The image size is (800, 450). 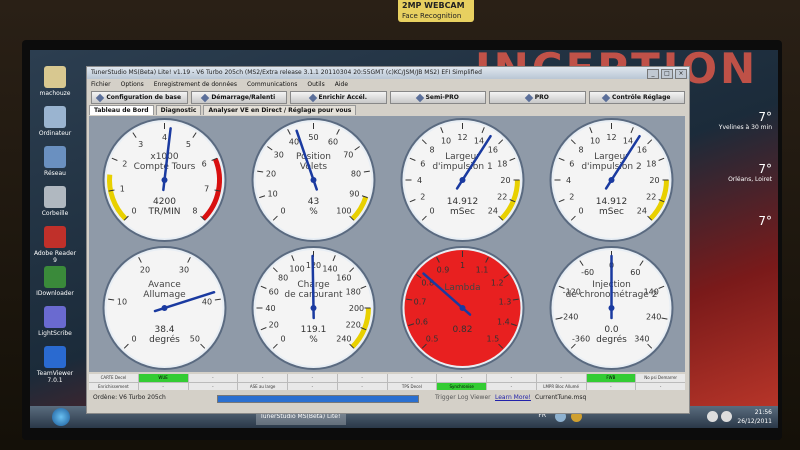 I want to click on menu-options: Options, so click(x=132, y=84).